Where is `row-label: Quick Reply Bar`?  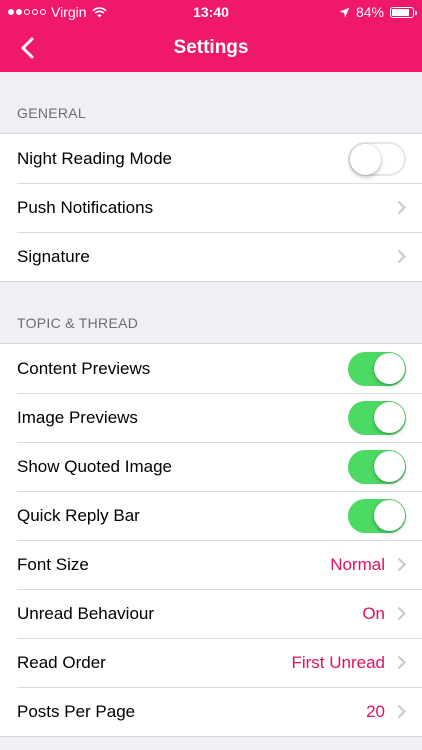
row-label: Quick Reply Bar is located at coordinates (78, 515).